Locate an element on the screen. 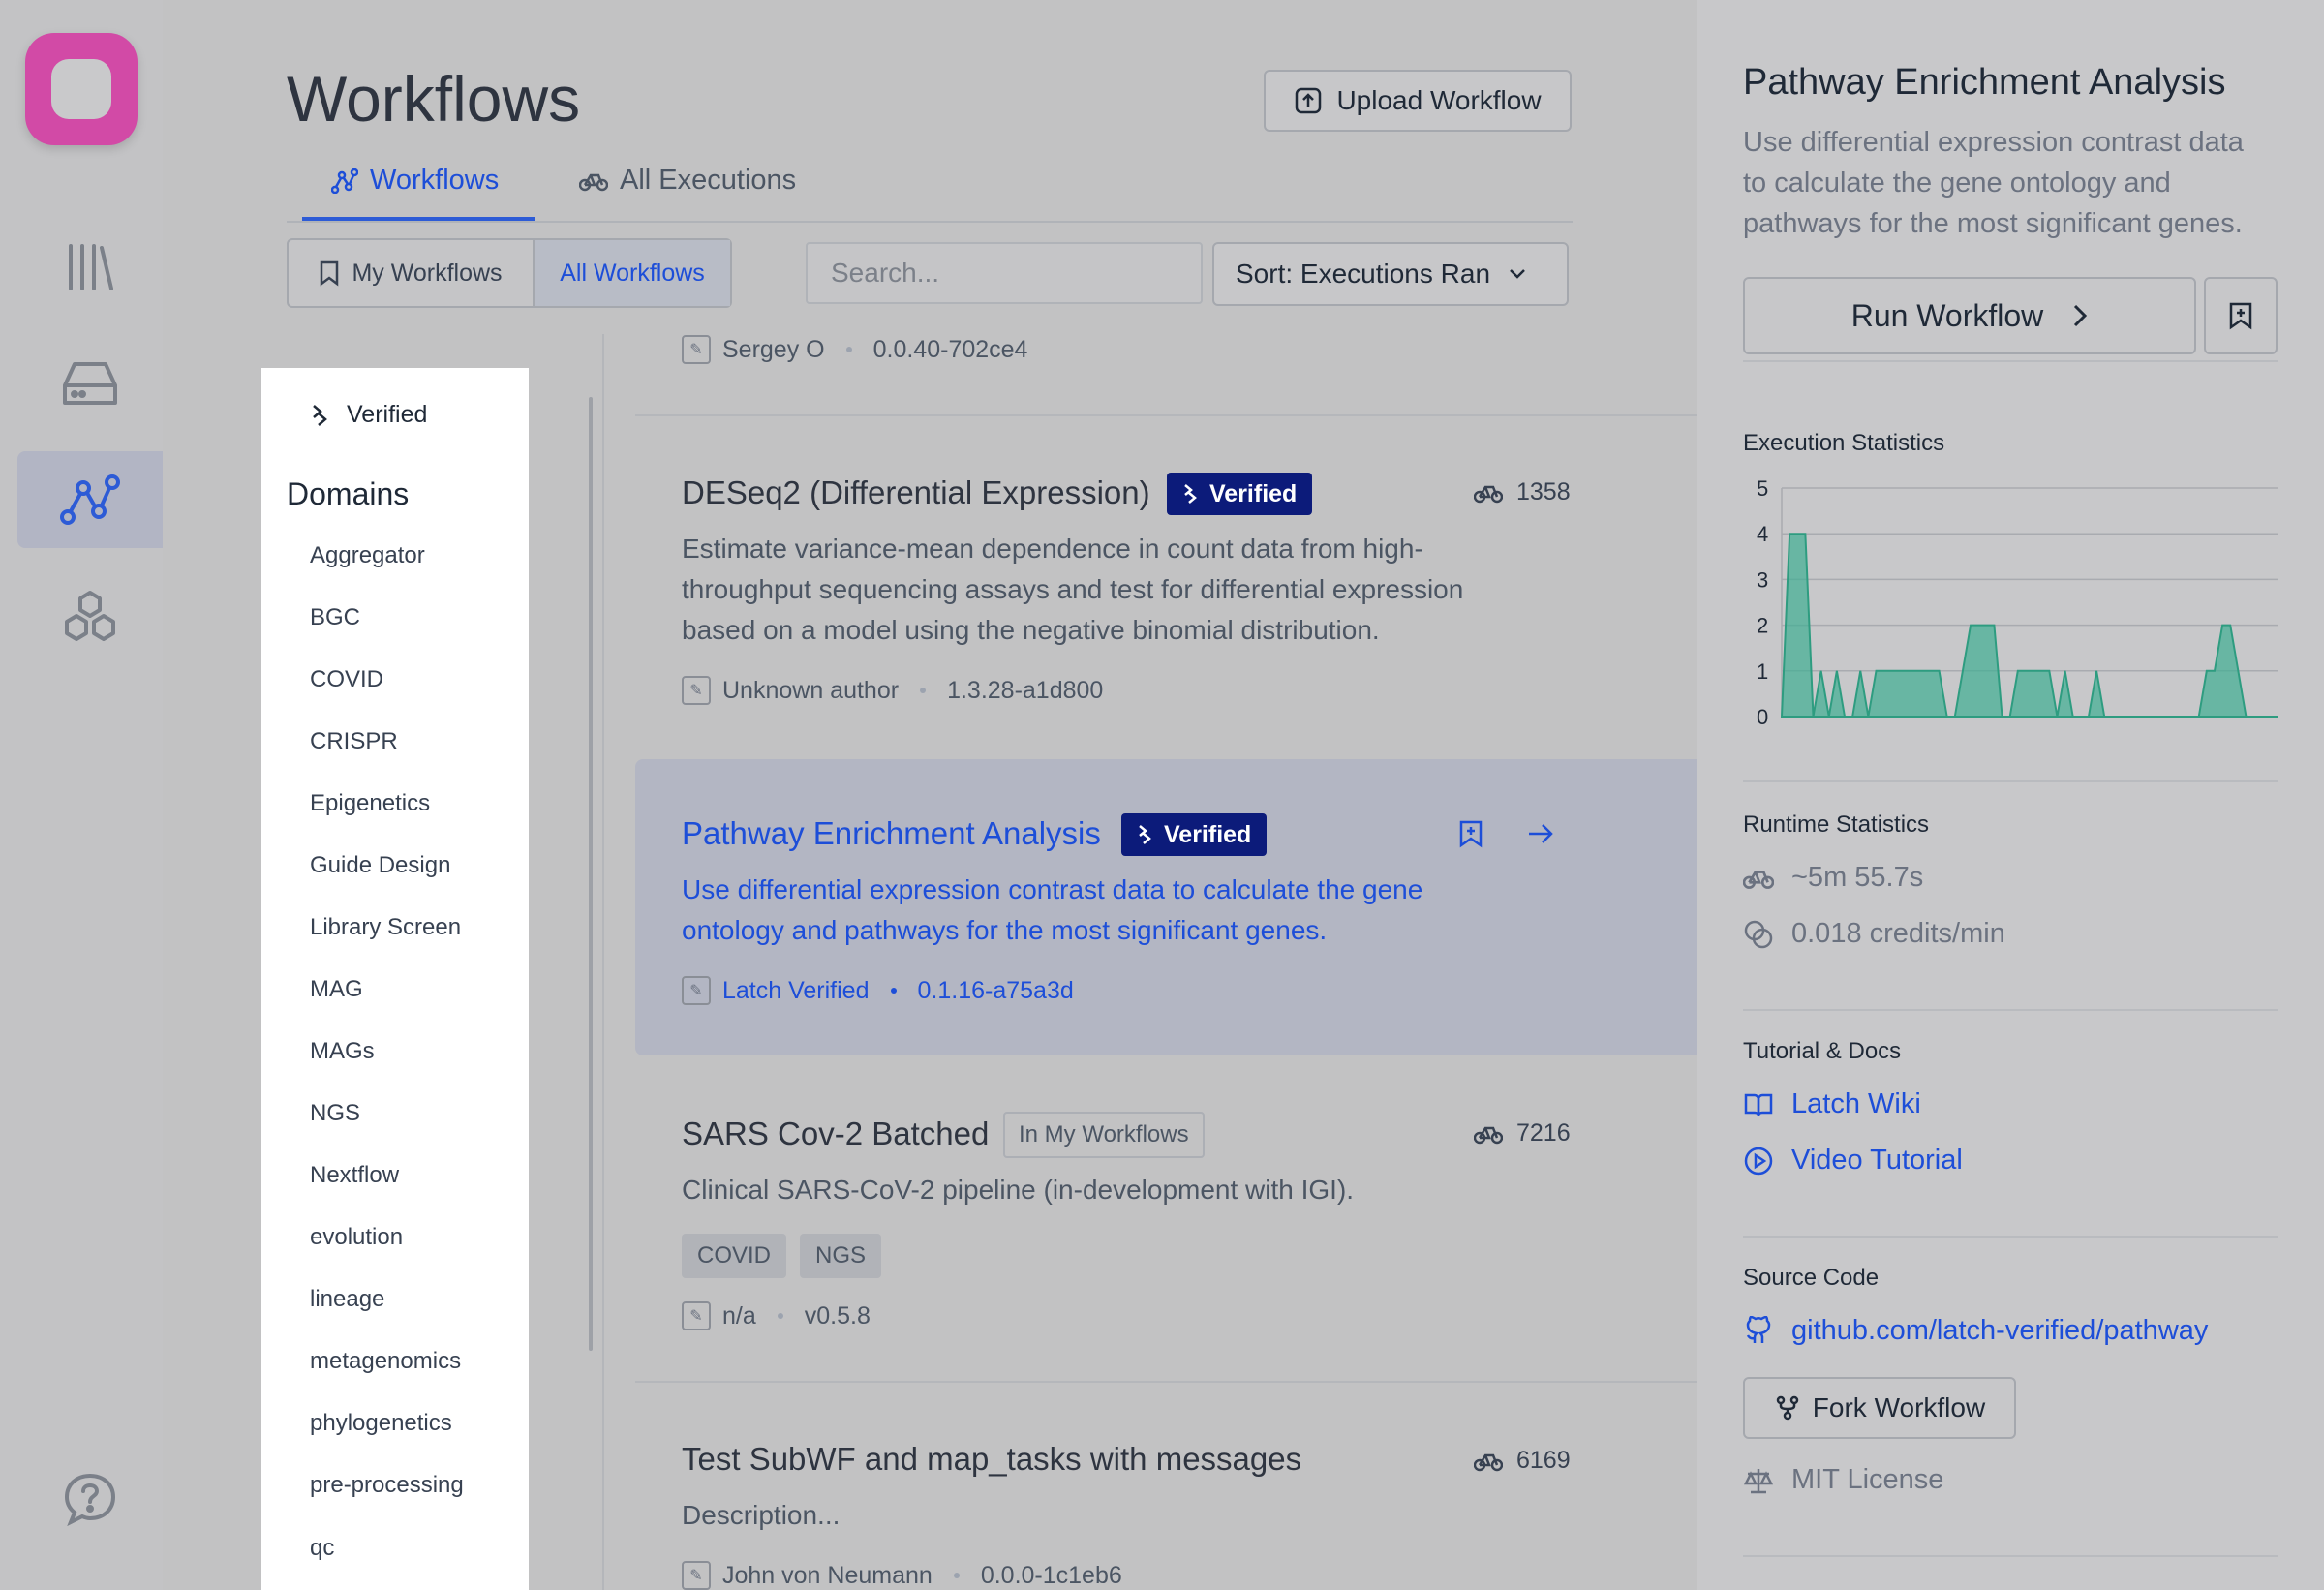 The width and height of the screenshot is (2324, 1590). license: MIT License is located at coordinates (1843, 1480).